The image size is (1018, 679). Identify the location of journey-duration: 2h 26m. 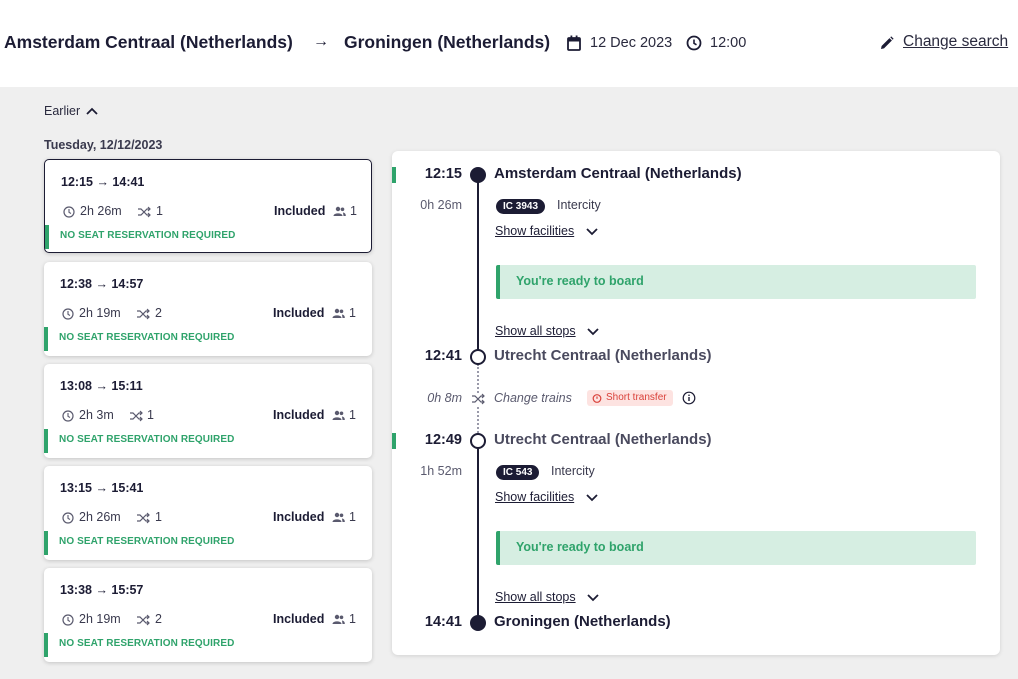
(100, 517).